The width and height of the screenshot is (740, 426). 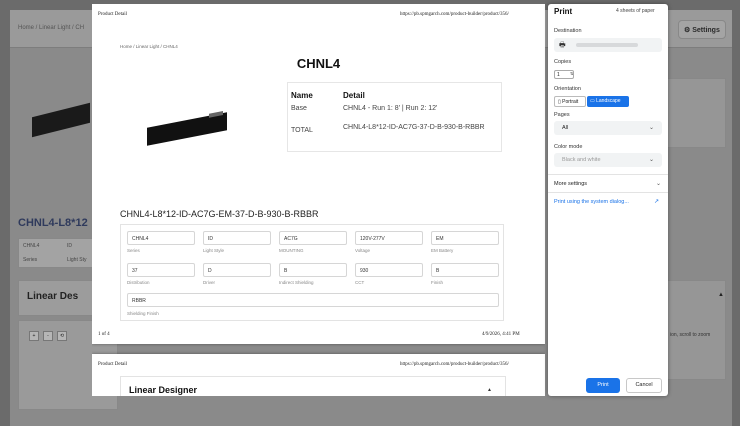 What do you see at coordinates (104, 334) in the screenshot?
I see `page-number: 1 of 4` at bounding box center [104, 334].